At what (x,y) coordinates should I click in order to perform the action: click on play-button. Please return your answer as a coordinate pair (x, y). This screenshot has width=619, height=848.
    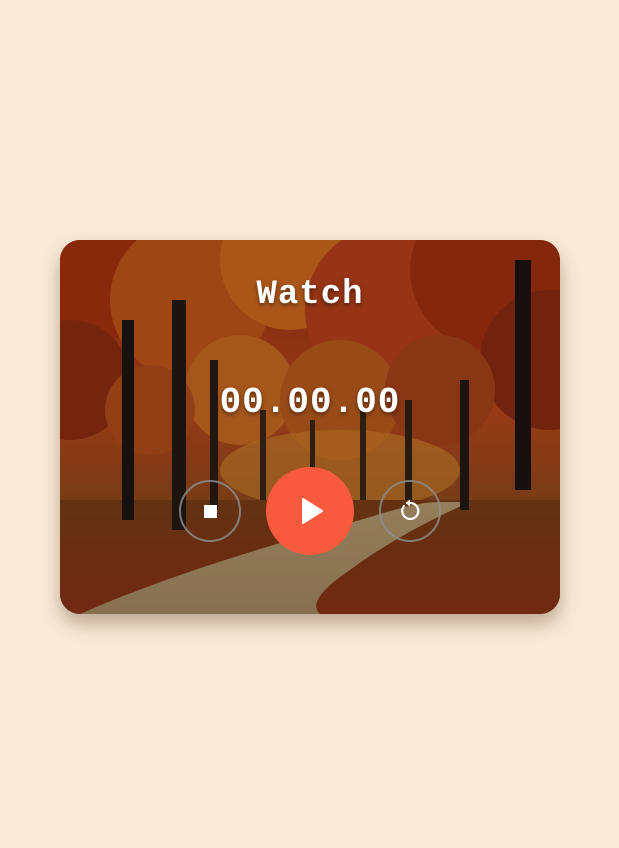
    Looking at the image, I should click on (310, 511).